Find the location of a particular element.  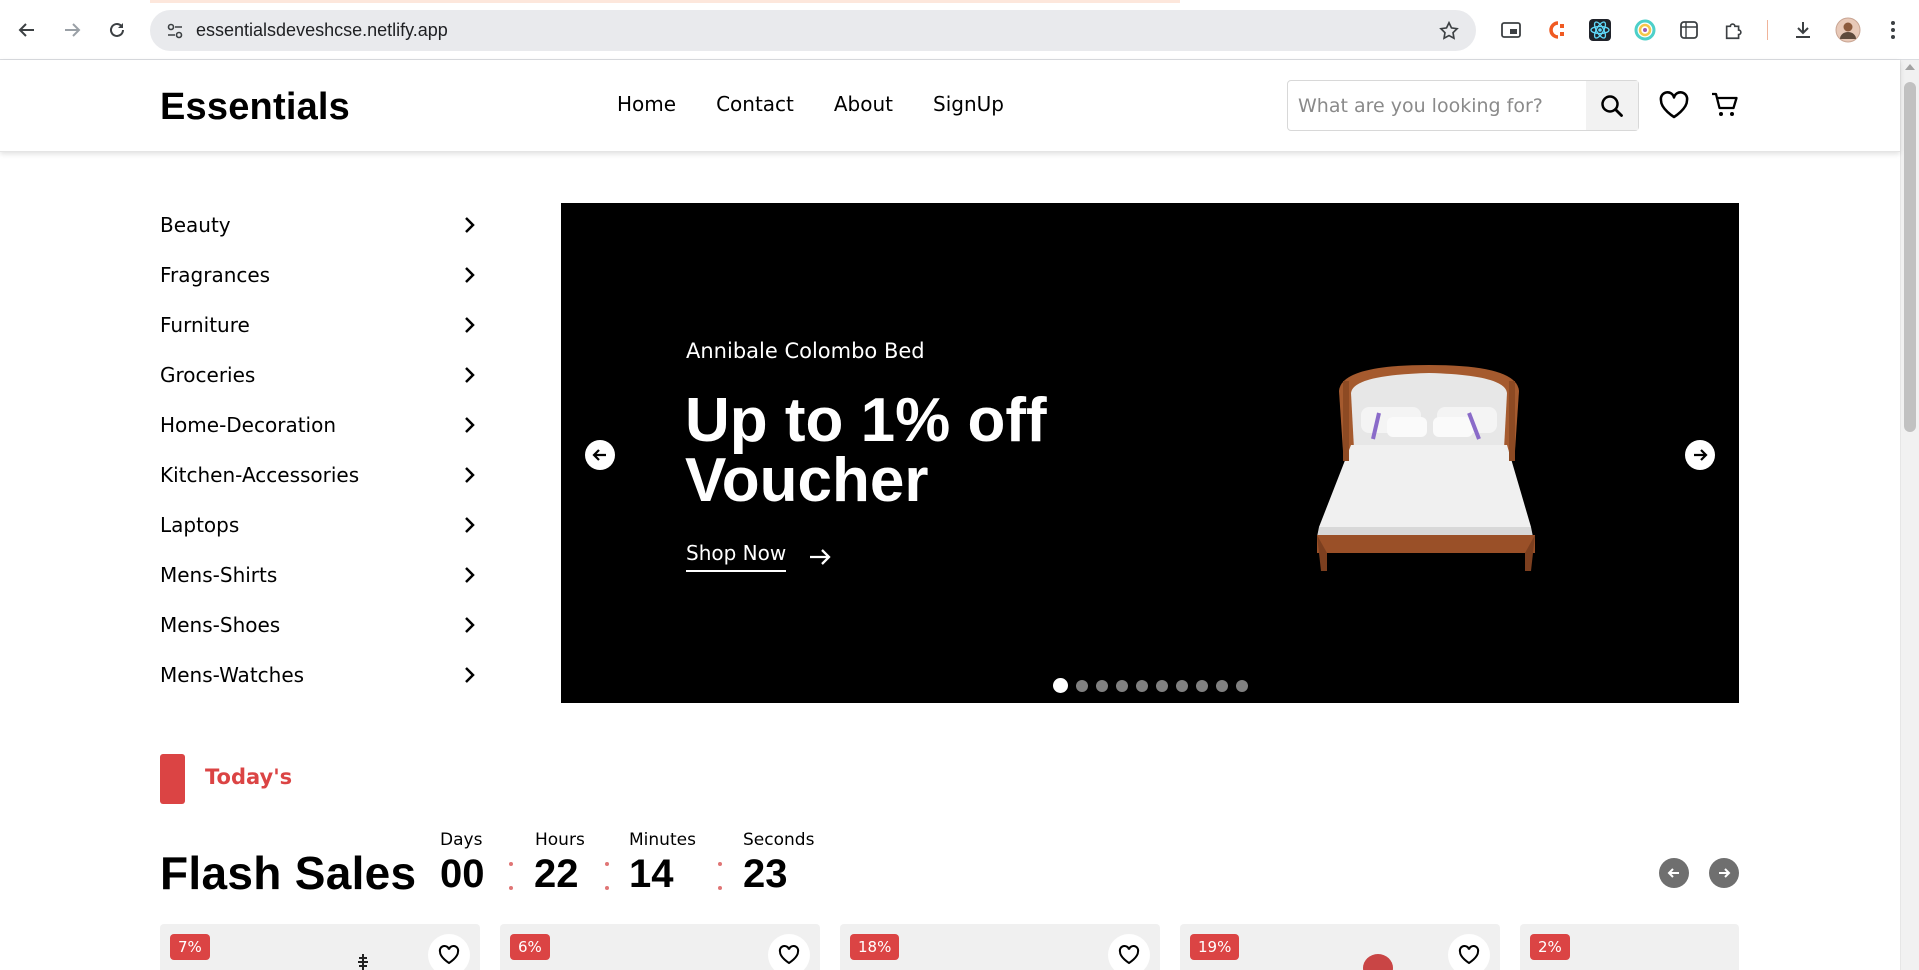

product-card: 2% is located at coordinates (1629, 947).